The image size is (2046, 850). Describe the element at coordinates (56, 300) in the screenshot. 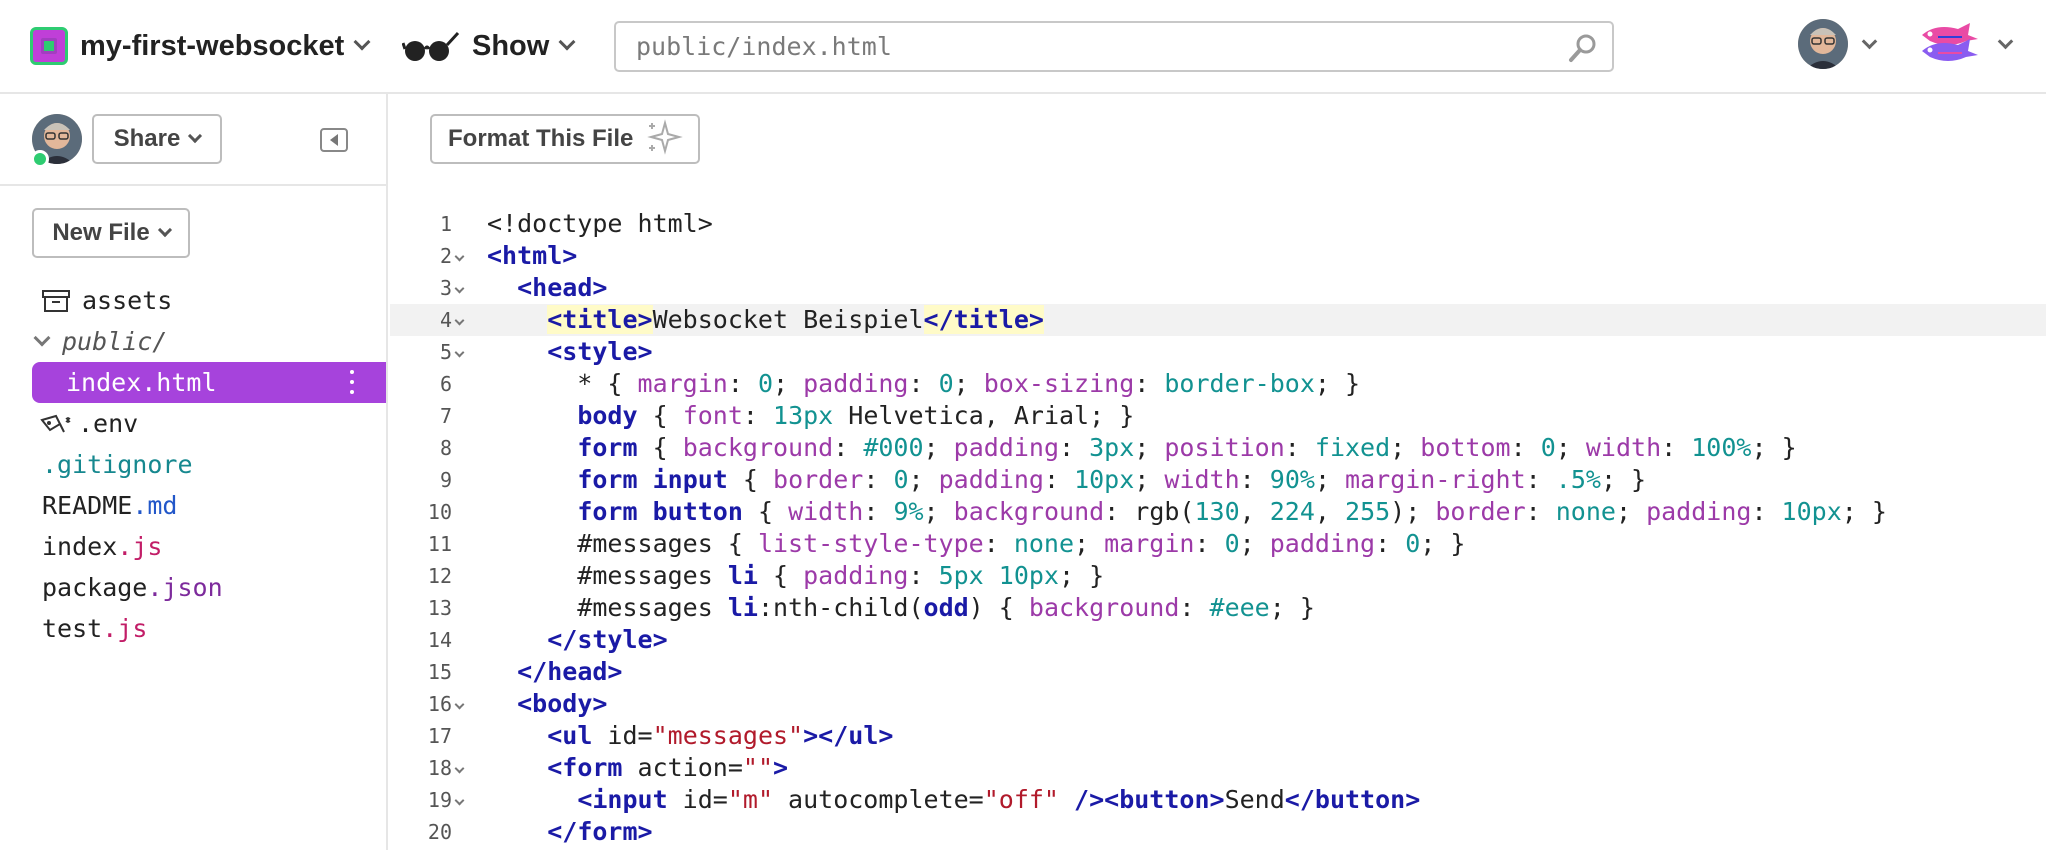

I see `folder-icon` at that location.